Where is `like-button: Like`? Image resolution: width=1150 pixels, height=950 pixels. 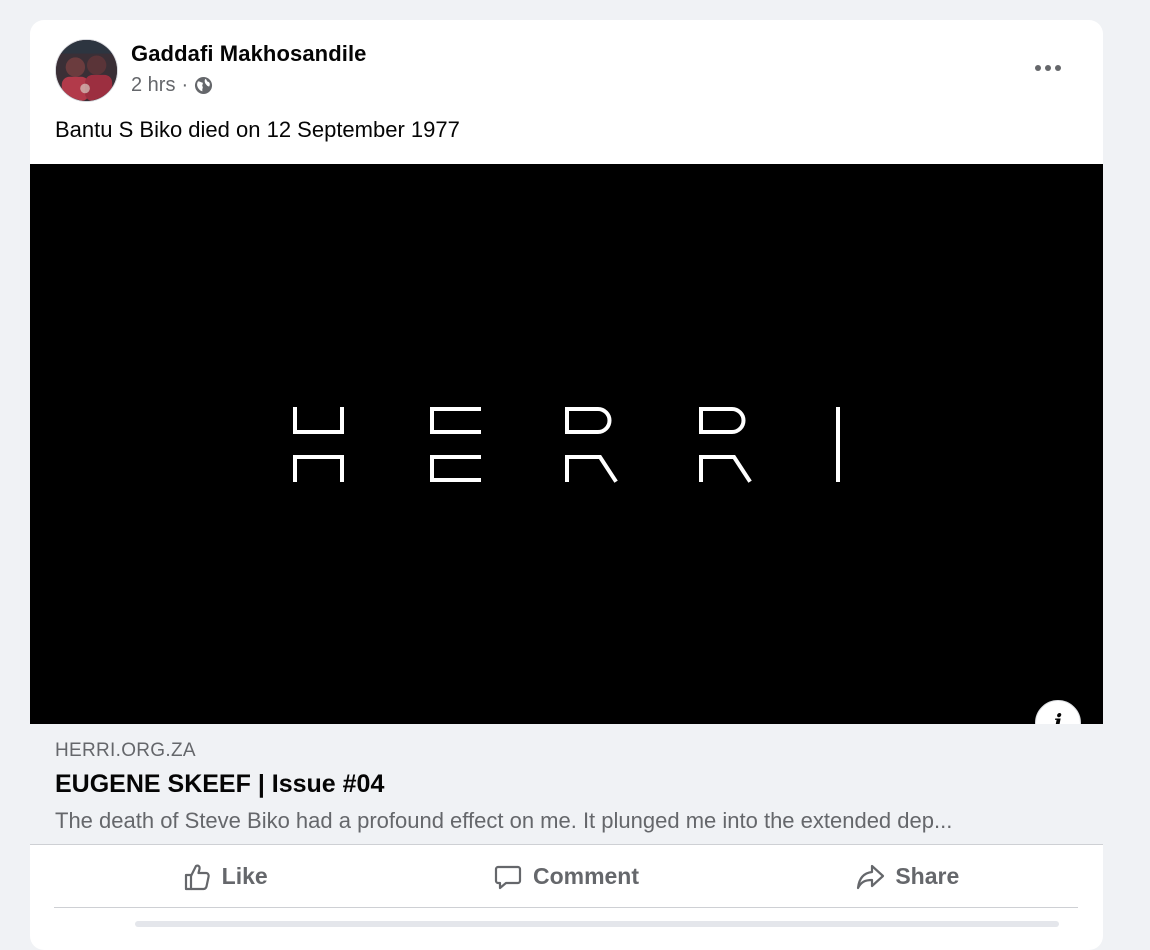 like-button: Like is located at coordinates (224, 876).